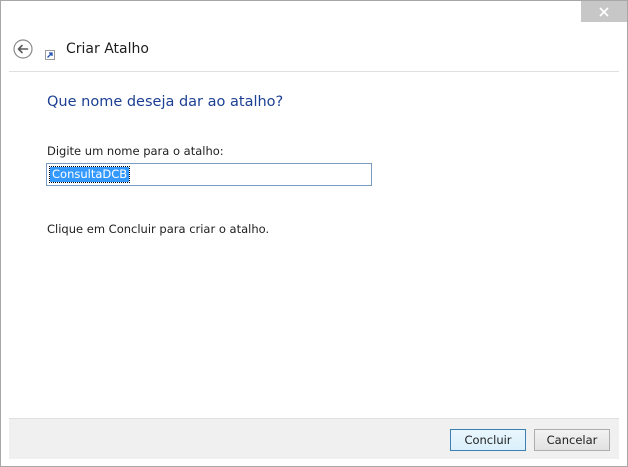 This screenshot has height=467, width=628. Describe the element at coordinates (488, 440) in the screenshot. I see `finish-button: Concluir` at that location.